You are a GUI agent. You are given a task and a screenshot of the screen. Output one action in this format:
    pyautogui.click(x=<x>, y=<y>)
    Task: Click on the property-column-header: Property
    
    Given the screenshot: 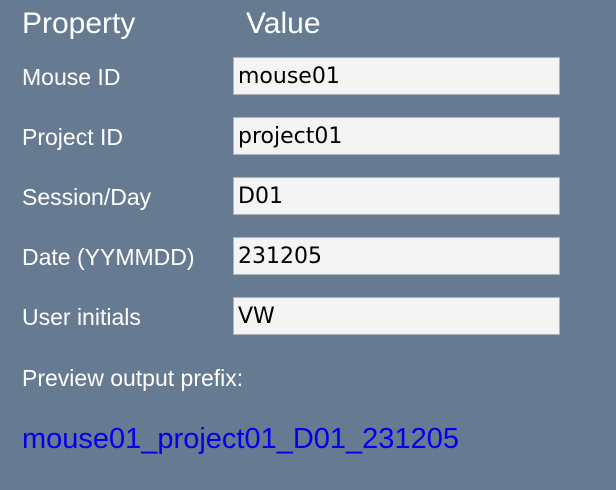 What is the action you would take?
    pyautogui.click(x=79, y=23)
    